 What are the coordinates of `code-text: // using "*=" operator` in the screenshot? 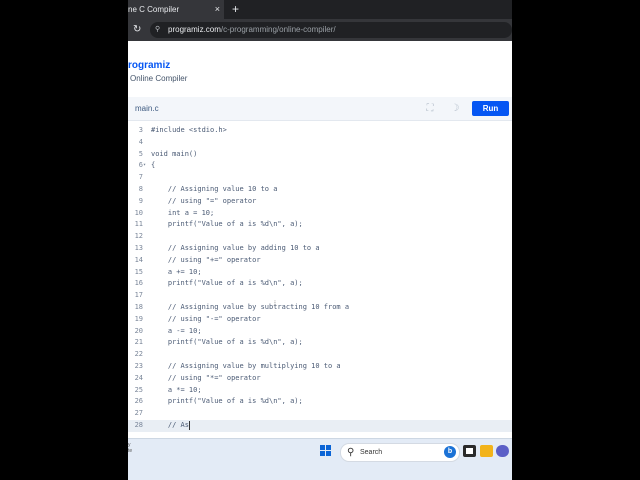 It's located at (206, 377).